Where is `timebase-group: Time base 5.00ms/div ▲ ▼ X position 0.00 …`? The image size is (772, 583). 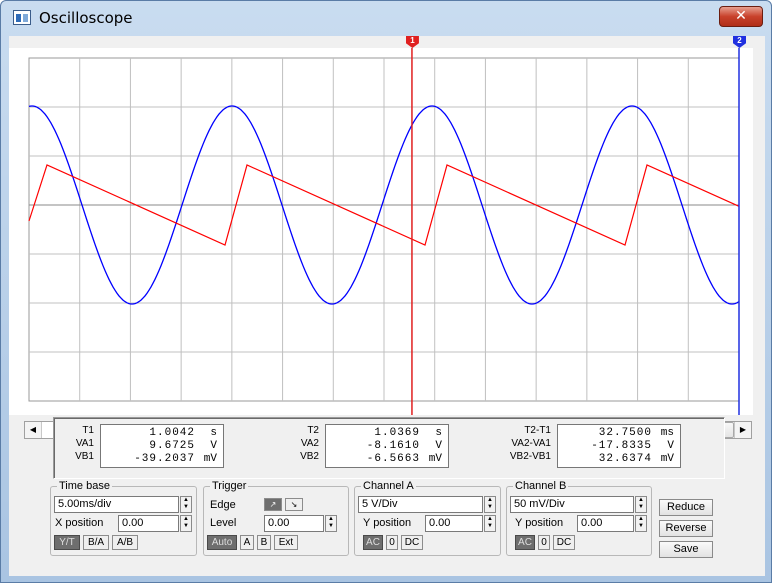 timebase-group: Time base 5.00ms/div ▲ ▼ X position 0.00 … is located at coordinates (123, 518).